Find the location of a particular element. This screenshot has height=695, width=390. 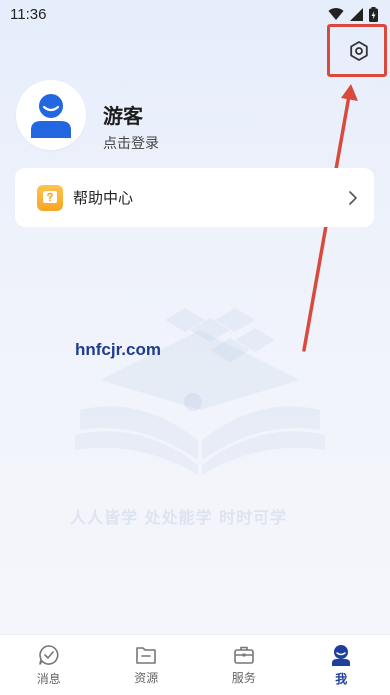

signal-icon is located at coordinates (356, 14).